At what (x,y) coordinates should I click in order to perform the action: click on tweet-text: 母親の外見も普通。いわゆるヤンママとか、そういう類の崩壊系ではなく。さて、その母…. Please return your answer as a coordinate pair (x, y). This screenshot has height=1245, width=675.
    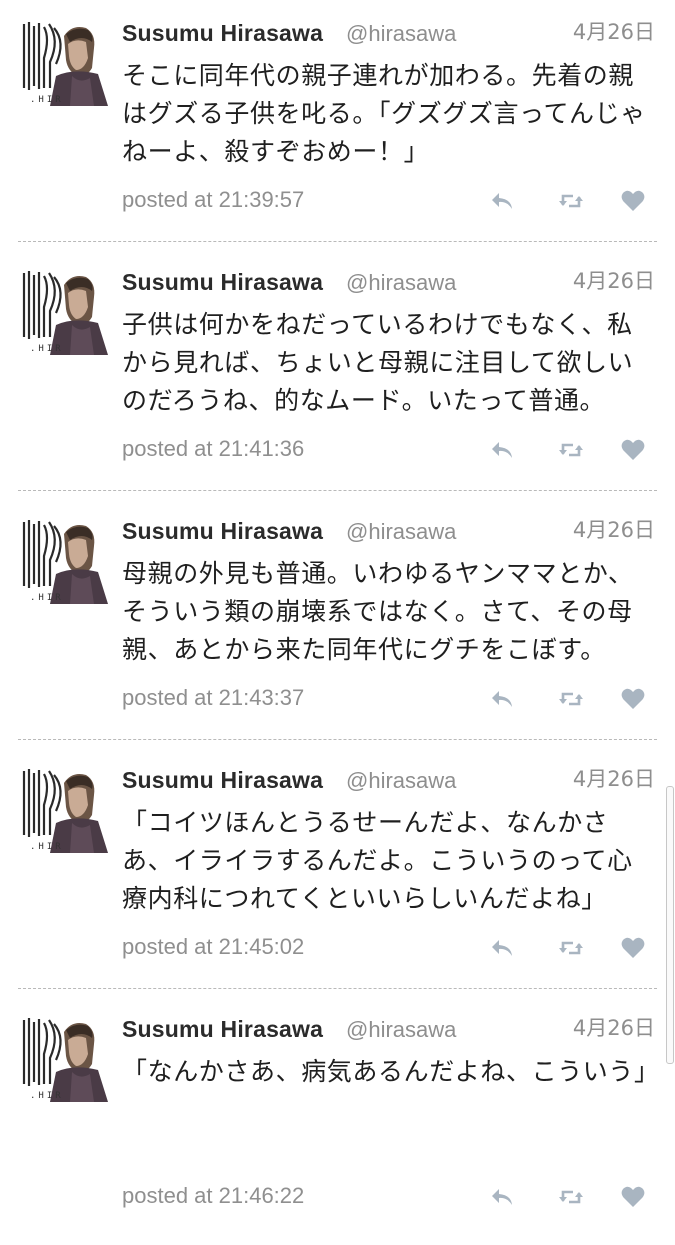
    Looking at the image, I should click on (378, 611).